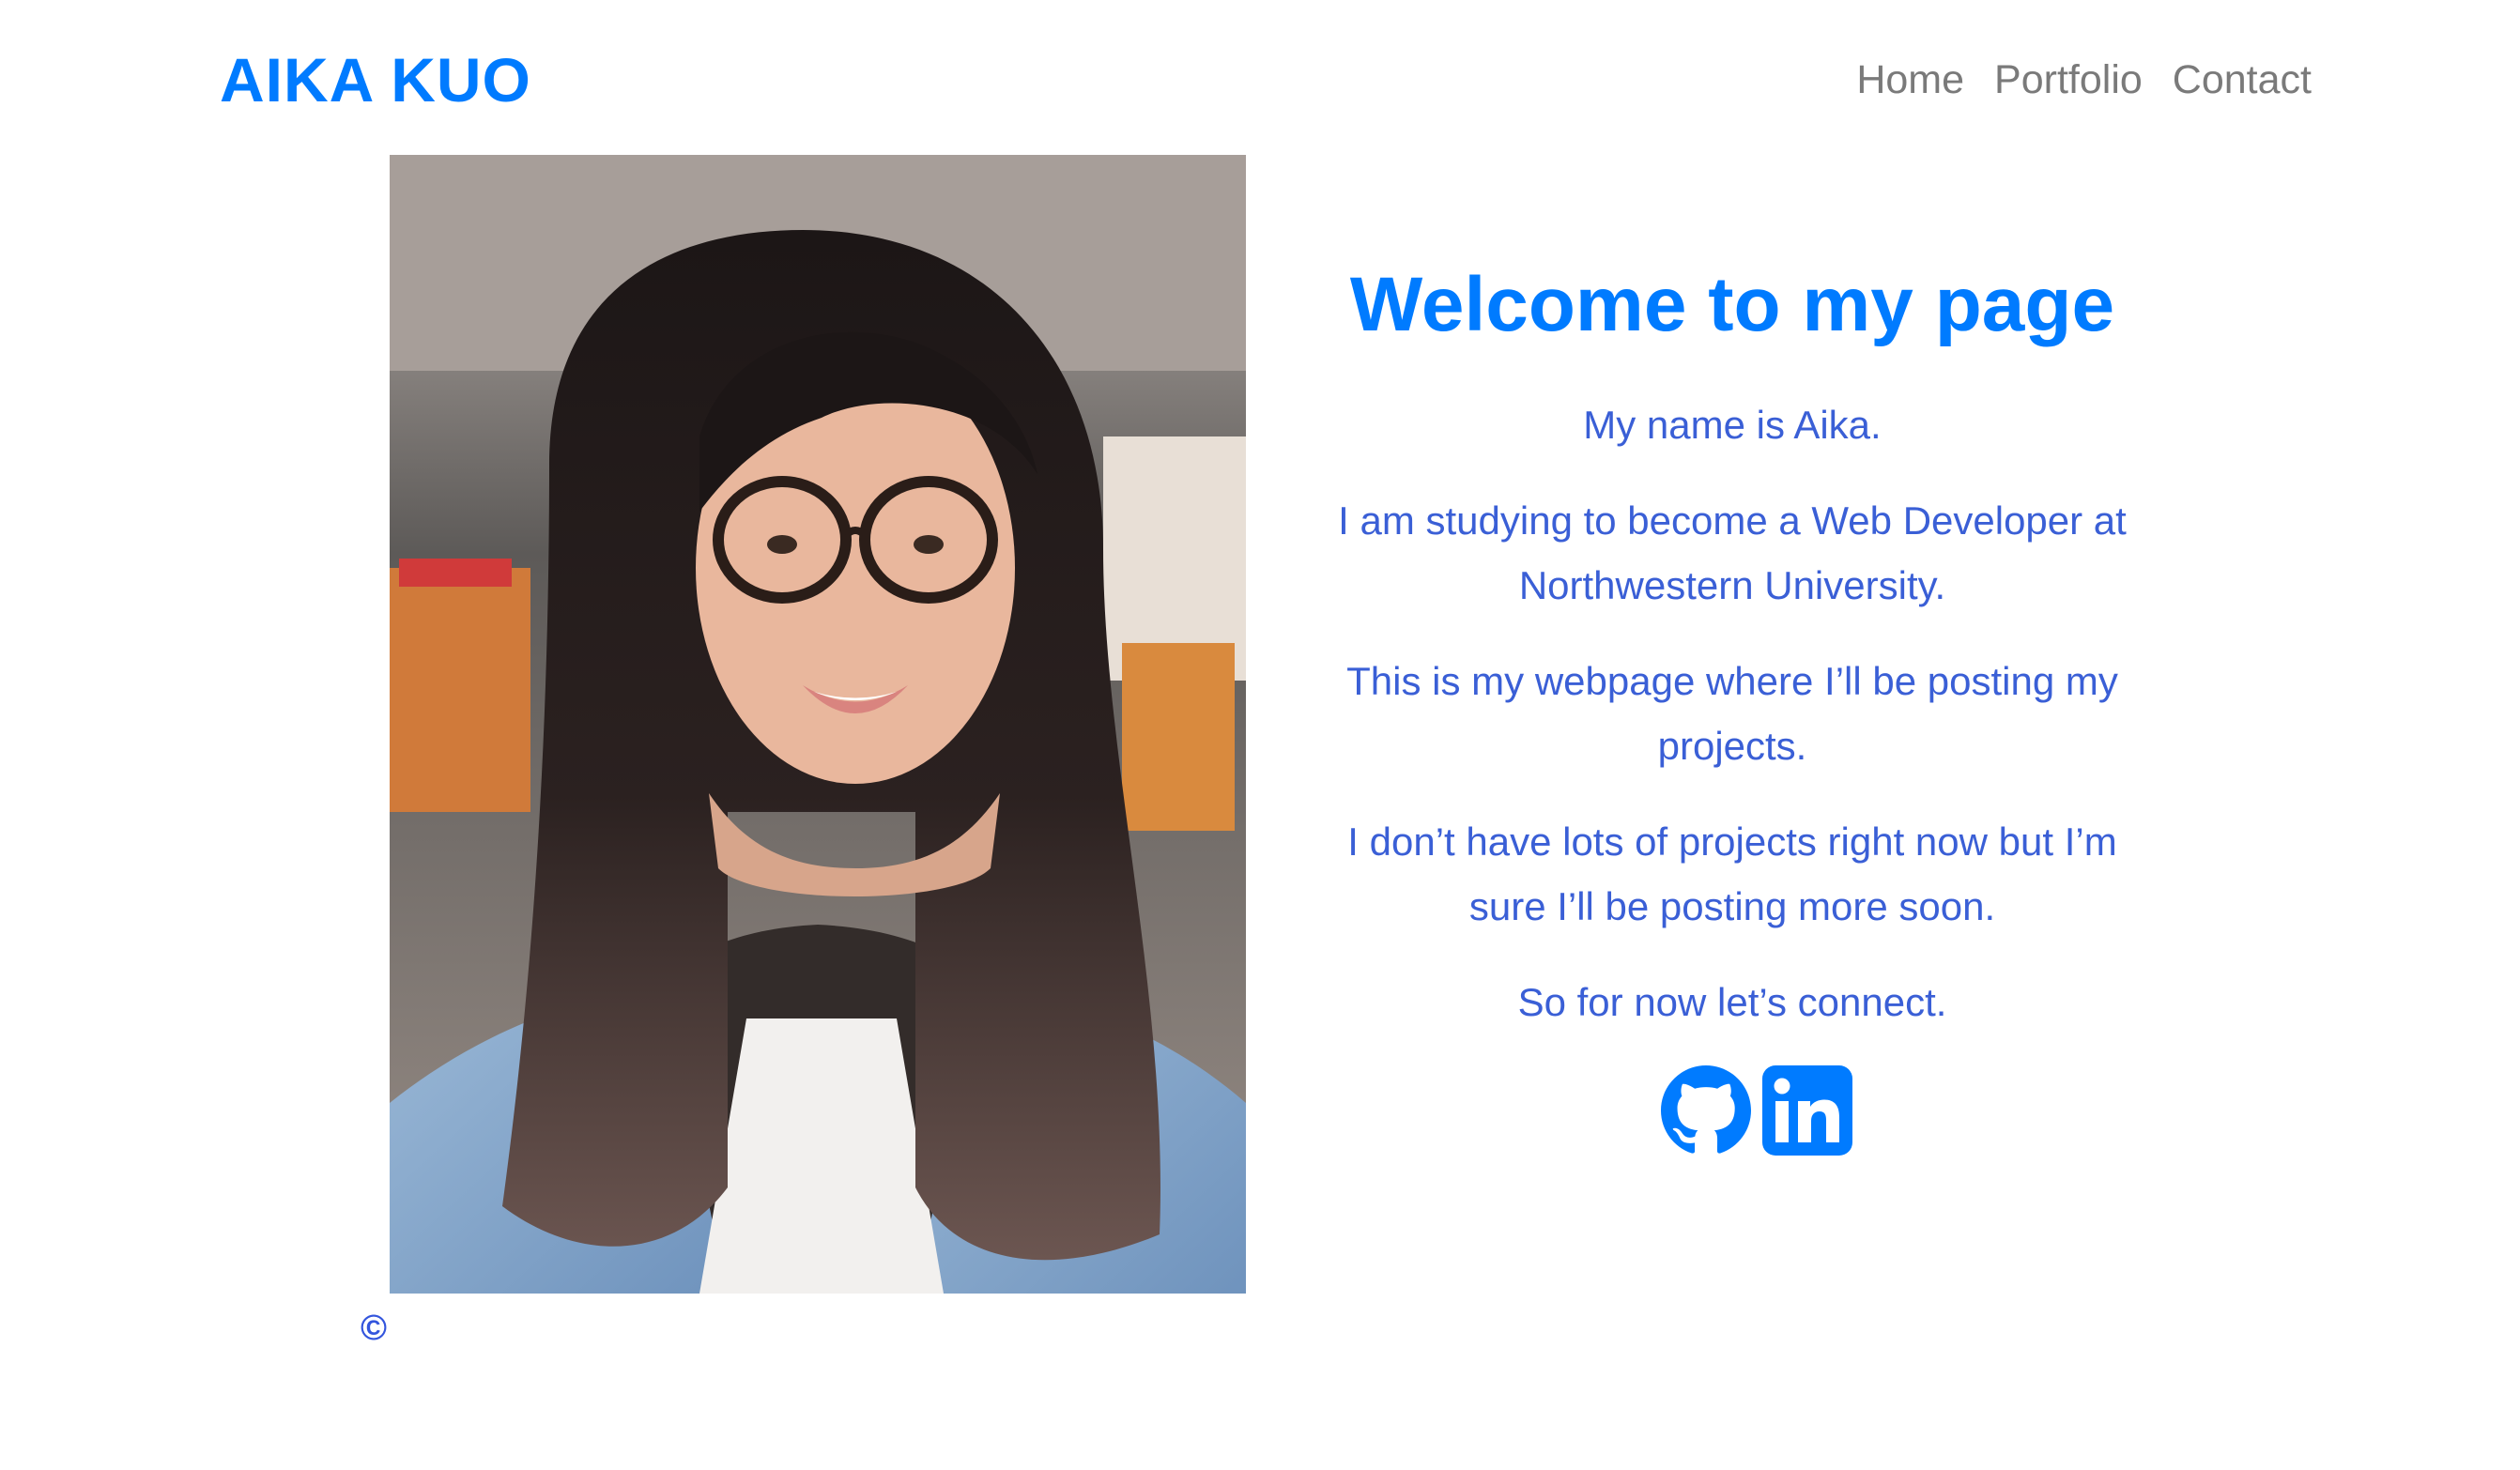 The image size is (2520, 1470). I want to click on github-link, so click(1706, 1110).